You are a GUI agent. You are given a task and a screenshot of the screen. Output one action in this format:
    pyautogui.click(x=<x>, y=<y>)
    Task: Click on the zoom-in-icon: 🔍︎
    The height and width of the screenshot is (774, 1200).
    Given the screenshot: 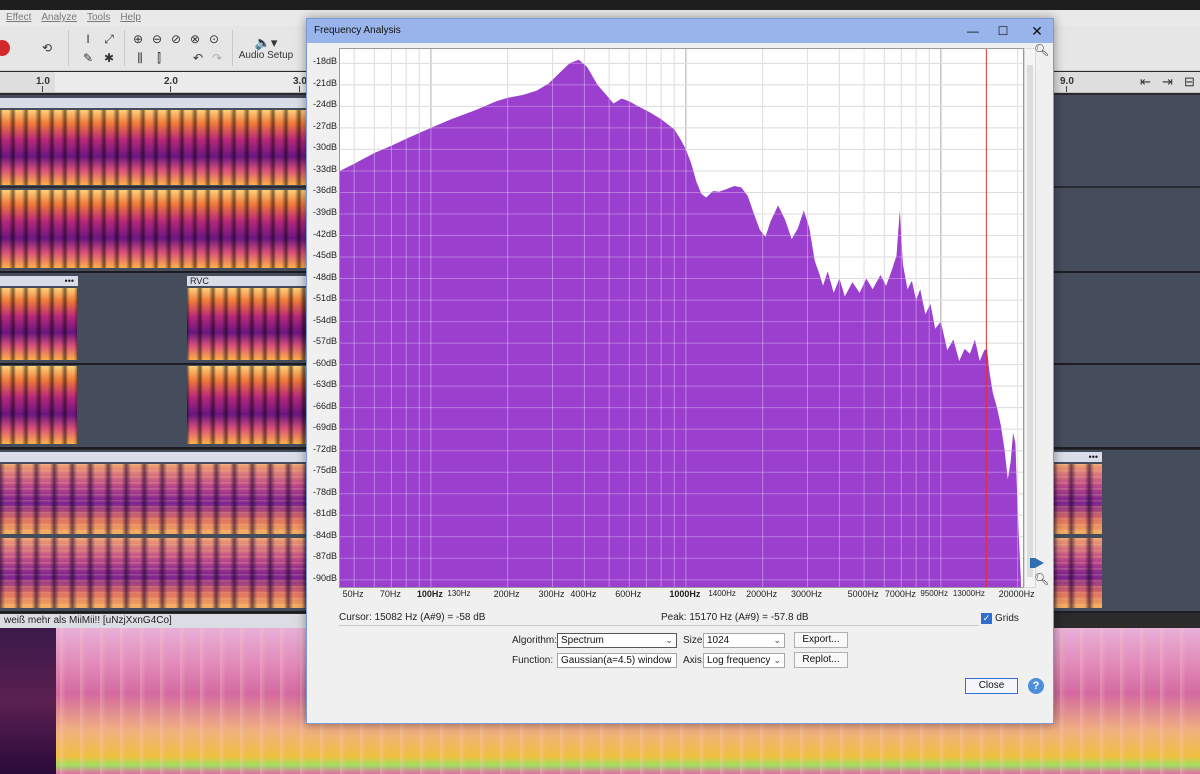 What is the action you would take?
    pyautogui.click(x=1041, y=50)
    